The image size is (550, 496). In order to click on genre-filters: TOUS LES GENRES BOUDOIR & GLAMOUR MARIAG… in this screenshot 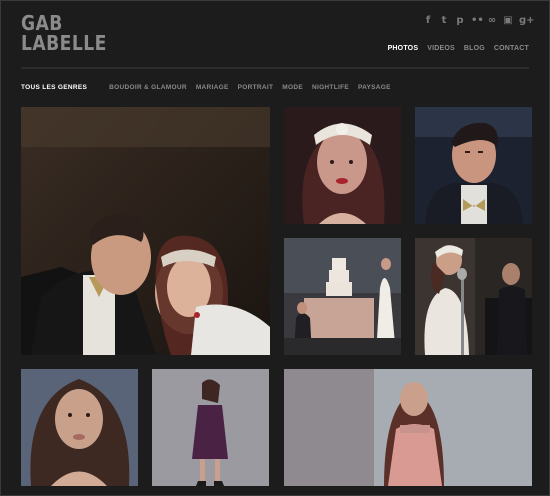, I will do `click(210, 87)`.